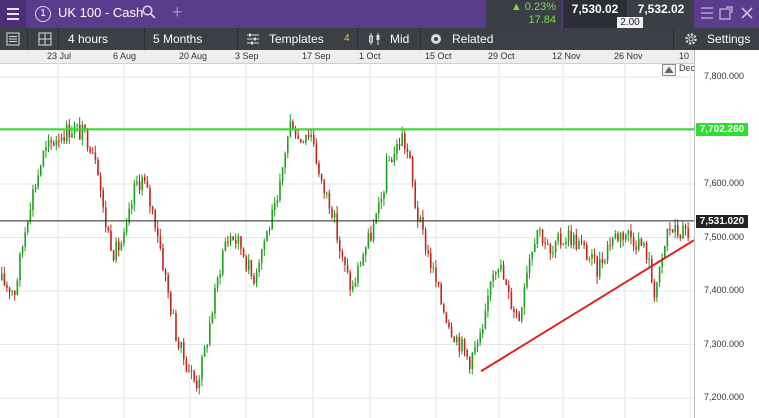 The width and height of the screenshot is (759, 418). Describe the element at coordinates (59, 56) in the screenshot. I see `date-tick-label: 23 Jul` at that location.